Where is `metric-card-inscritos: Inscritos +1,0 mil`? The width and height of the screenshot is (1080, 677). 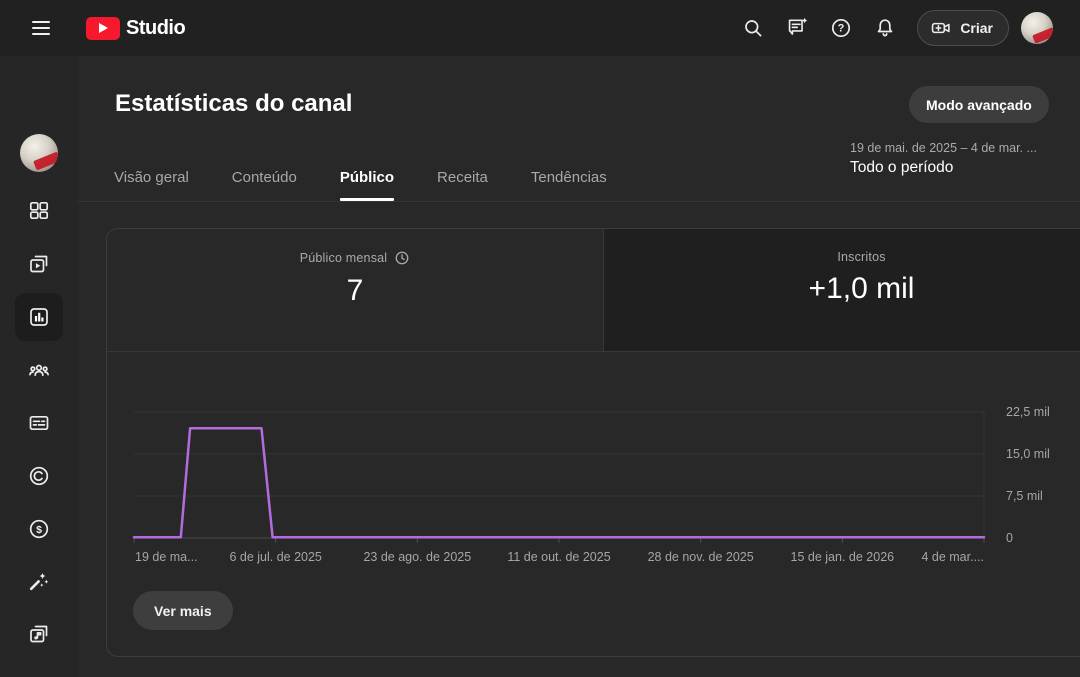 metric-card-inscritos: Inscritos +1,0 mil is located at coordinates (842, 290).